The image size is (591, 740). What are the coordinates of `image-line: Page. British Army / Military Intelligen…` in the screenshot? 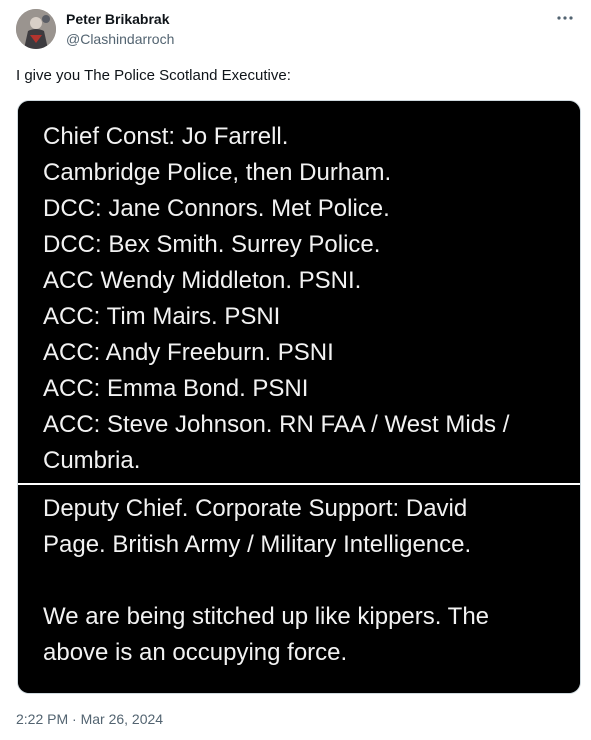 It's located at (257, 544).